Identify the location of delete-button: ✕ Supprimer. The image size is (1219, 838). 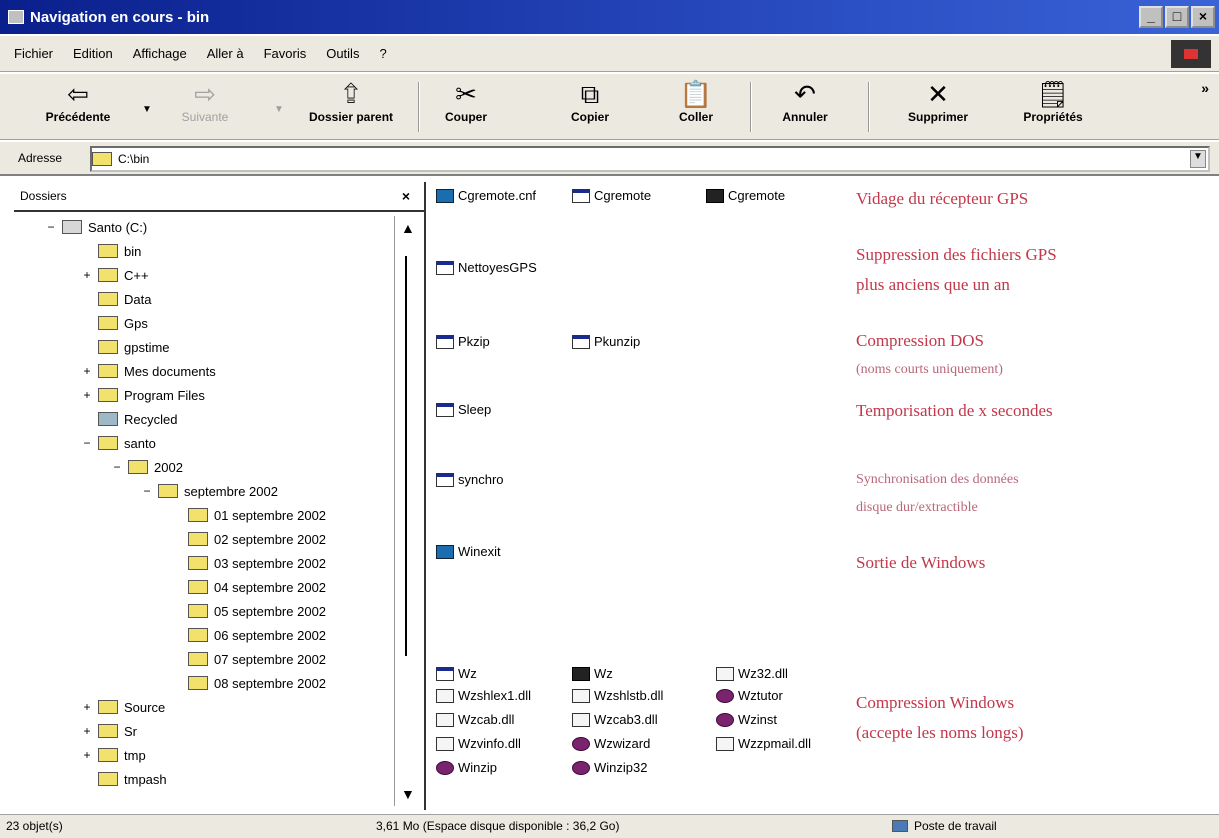
(938, 107).